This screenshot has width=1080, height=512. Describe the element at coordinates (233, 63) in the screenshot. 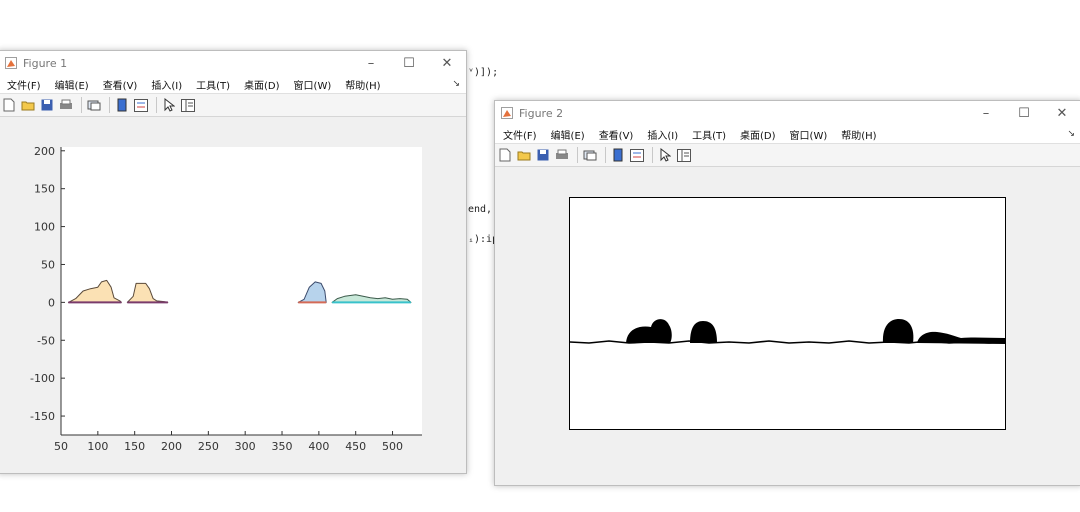

I see `figure1-titlebar: Figure 1 – ☐ ✕` at that location.